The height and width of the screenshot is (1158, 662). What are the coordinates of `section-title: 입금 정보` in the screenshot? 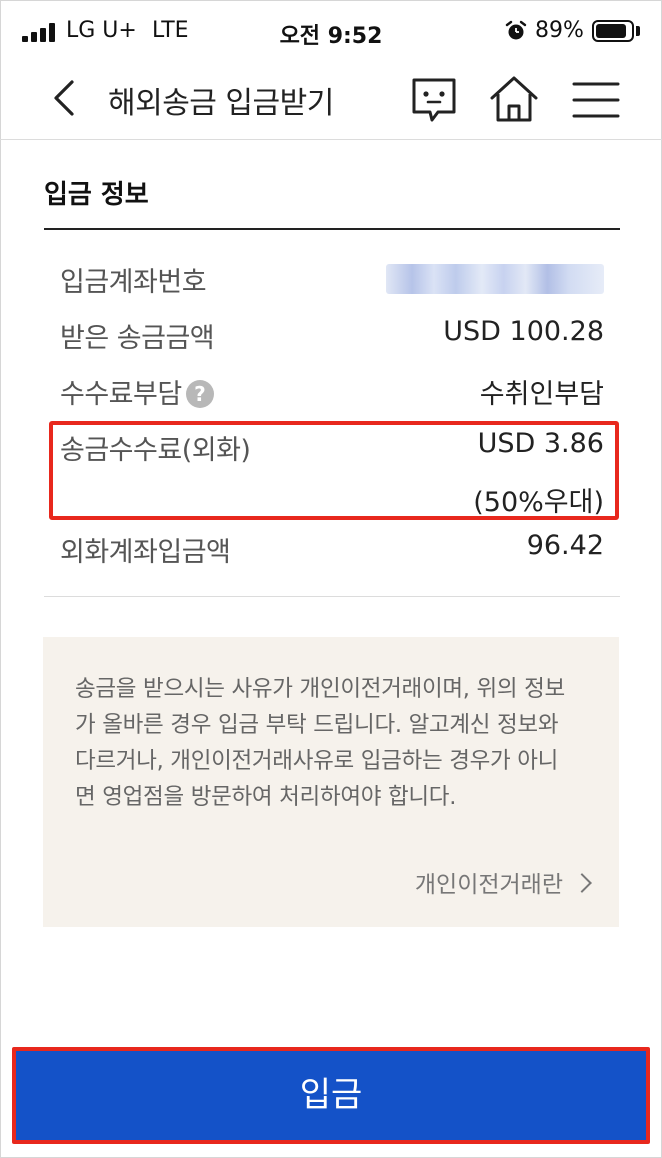 It's located at (96, 195).